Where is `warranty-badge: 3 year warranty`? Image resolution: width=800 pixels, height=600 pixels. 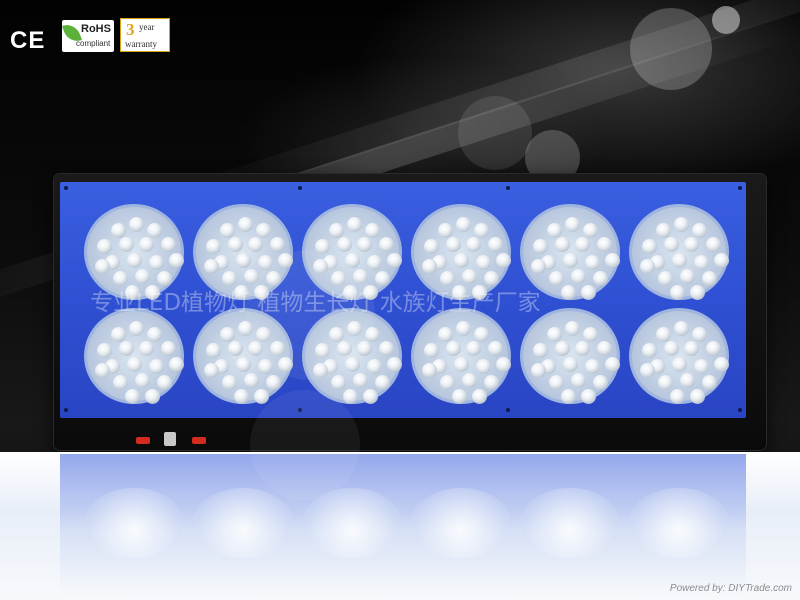 warranty-badge: 3 year warranty is located at coordinates (145, 35).